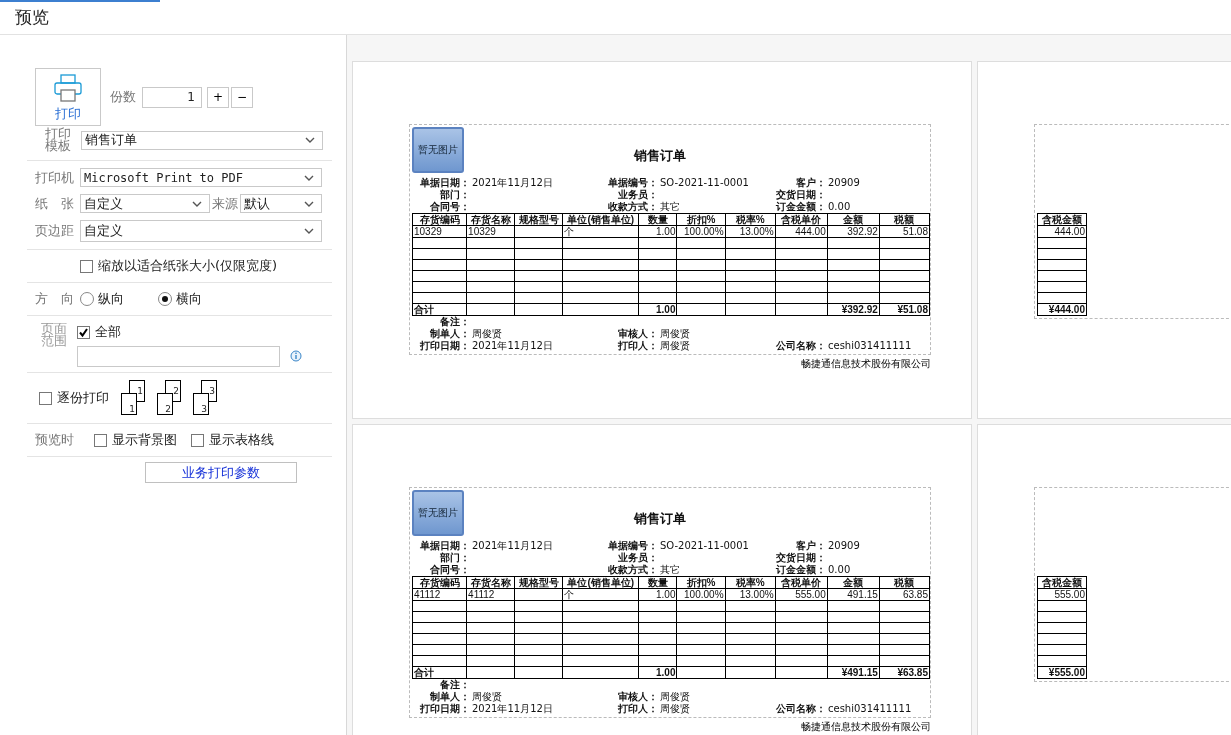 Image resolution: width=1231 pixels, height=735 pixels. What do you see at coordinates (704, 231) in the screenshot?
I see `table-cell: 100.00%` at bounding box center [704, 231].